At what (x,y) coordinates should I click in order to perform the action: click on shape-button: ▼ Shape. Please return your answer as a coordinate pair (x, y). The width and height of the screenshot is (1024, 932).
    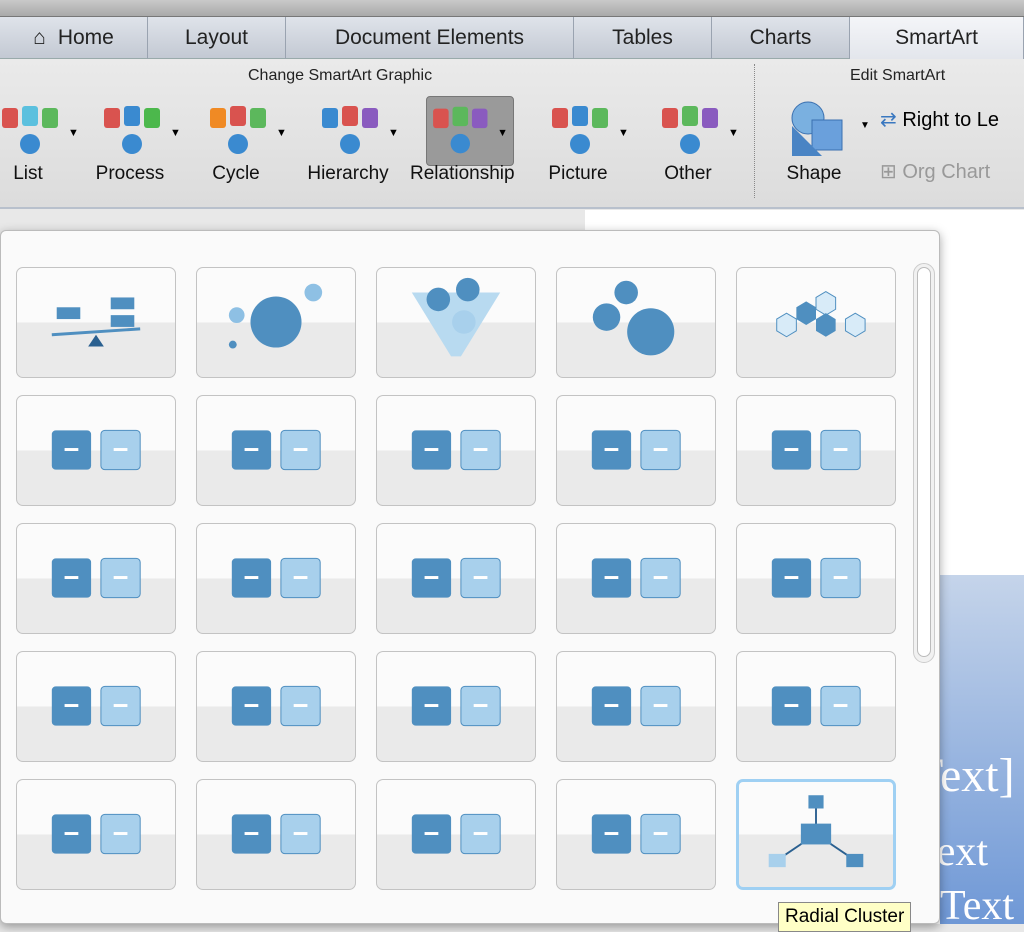
    Looking at the image, I should click on (818, 145).